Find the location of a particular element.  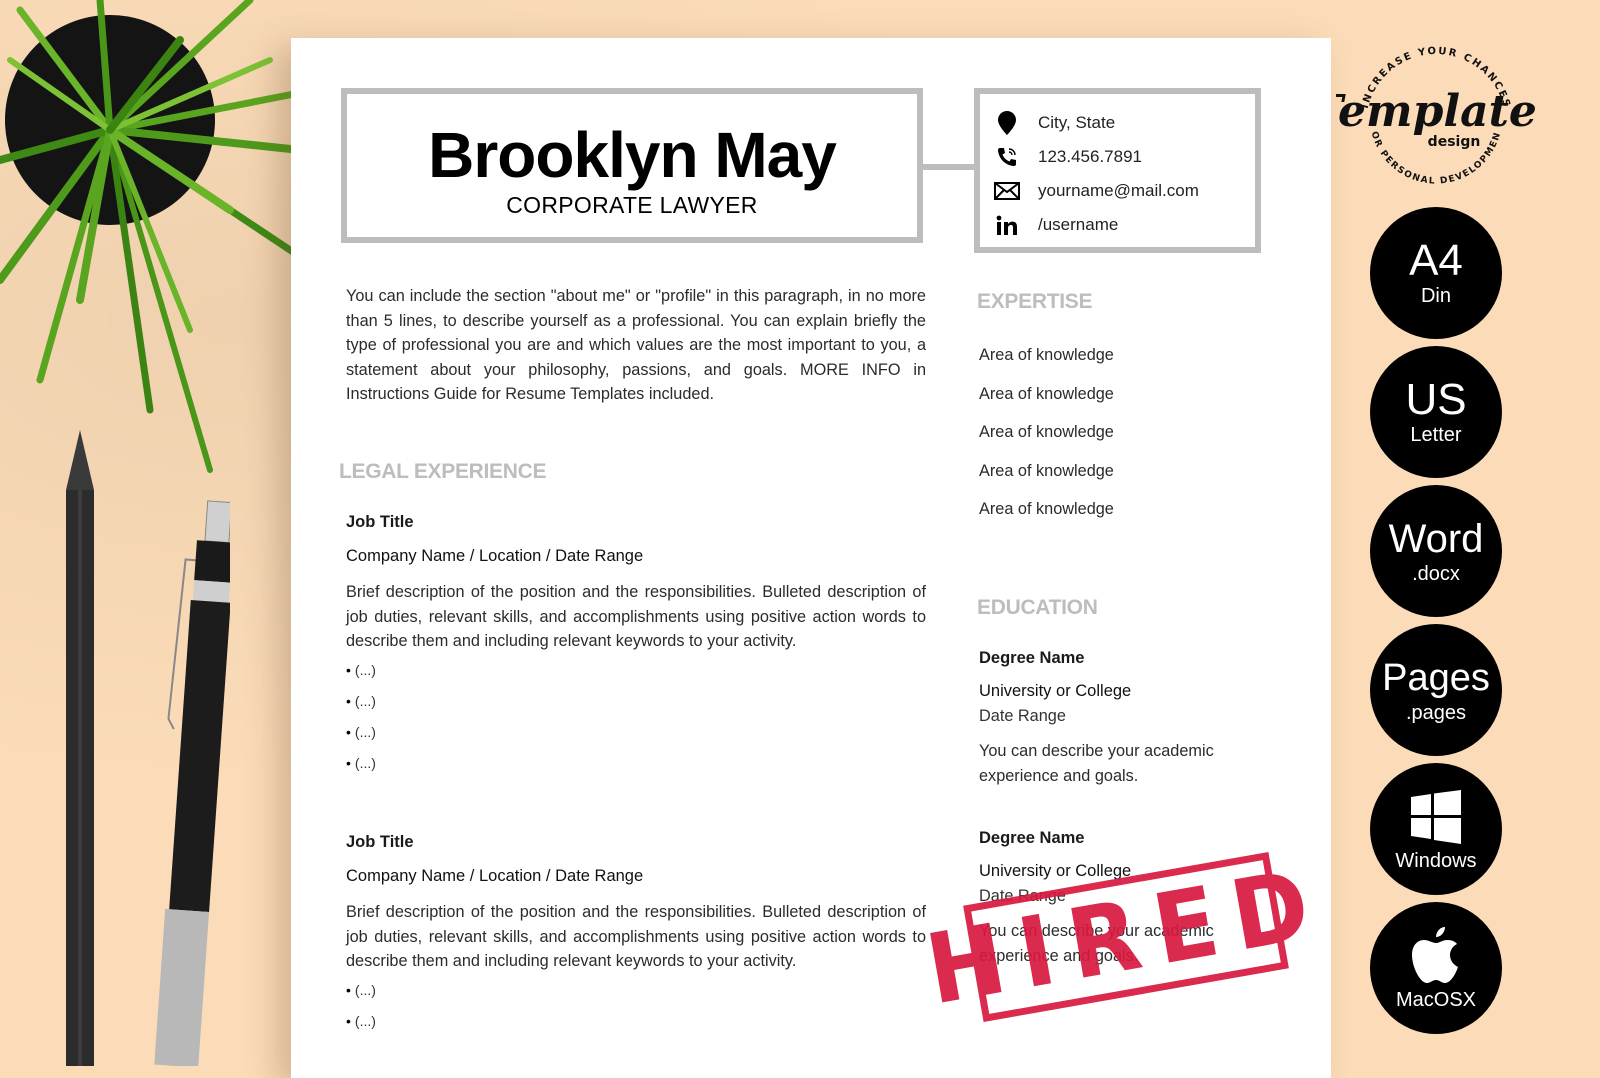

apple-logo-icon is located at coordinates (1435, 954).